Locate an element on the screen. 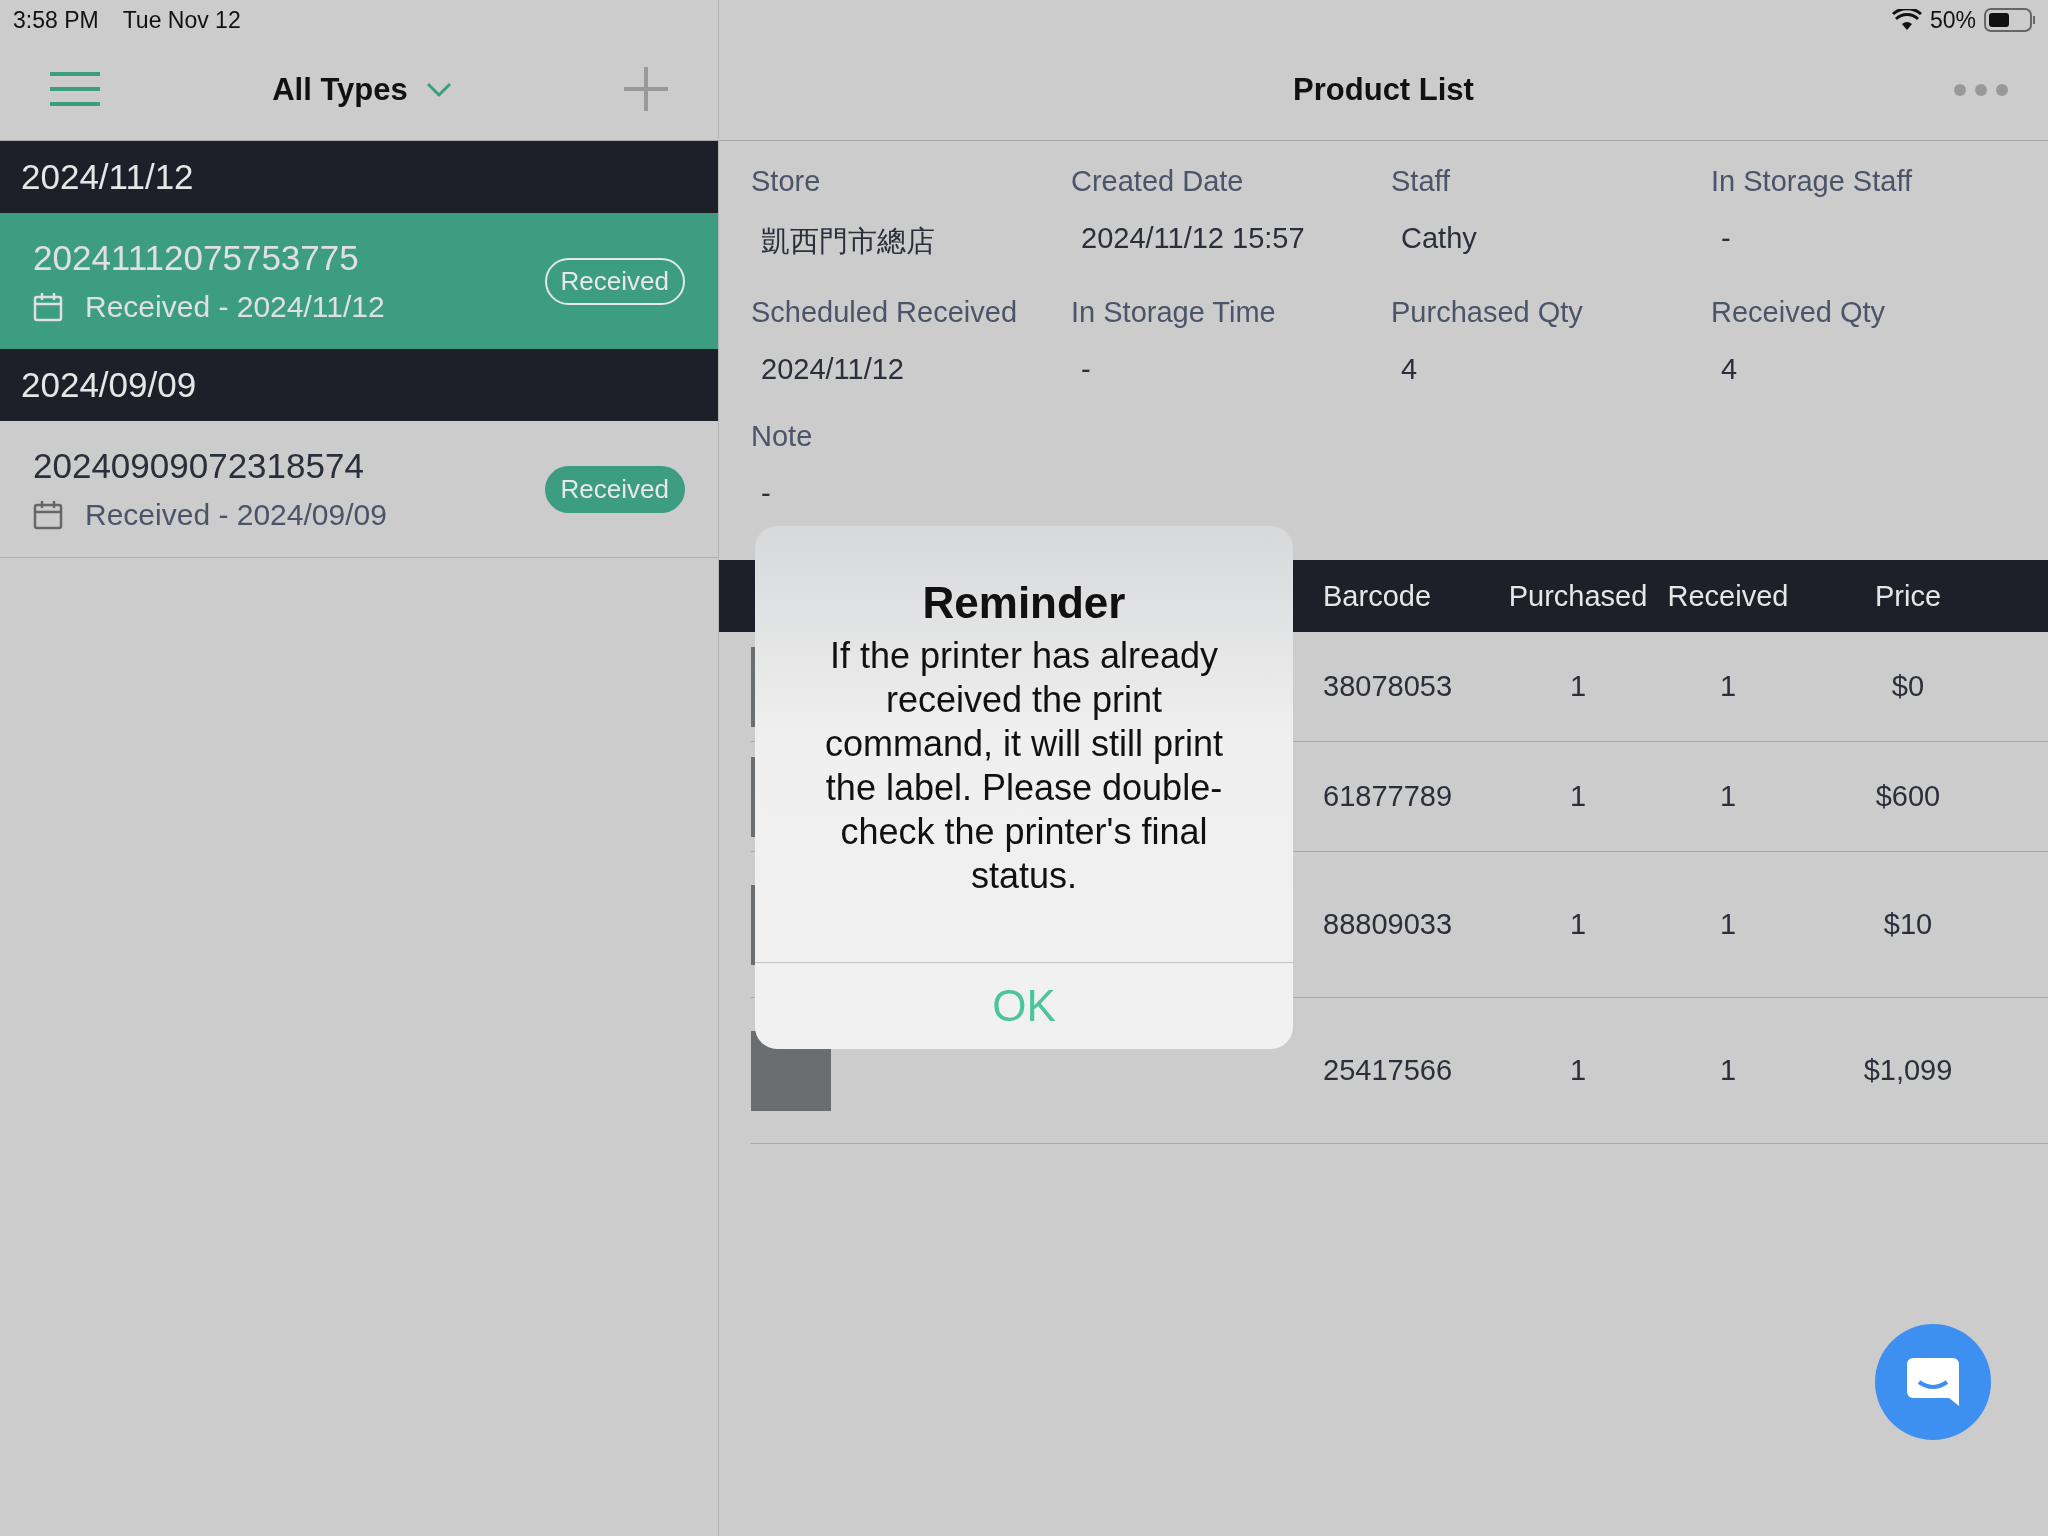 This screenshot has height=1536, width=2048. table-cell-text: 88809033 is located at coordinates (1388, 924).